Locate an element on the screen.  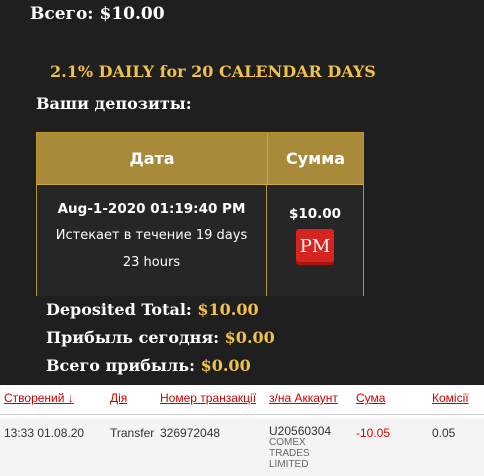
sort-created-link: Створений ↓ is located at coordinates (39, 398).